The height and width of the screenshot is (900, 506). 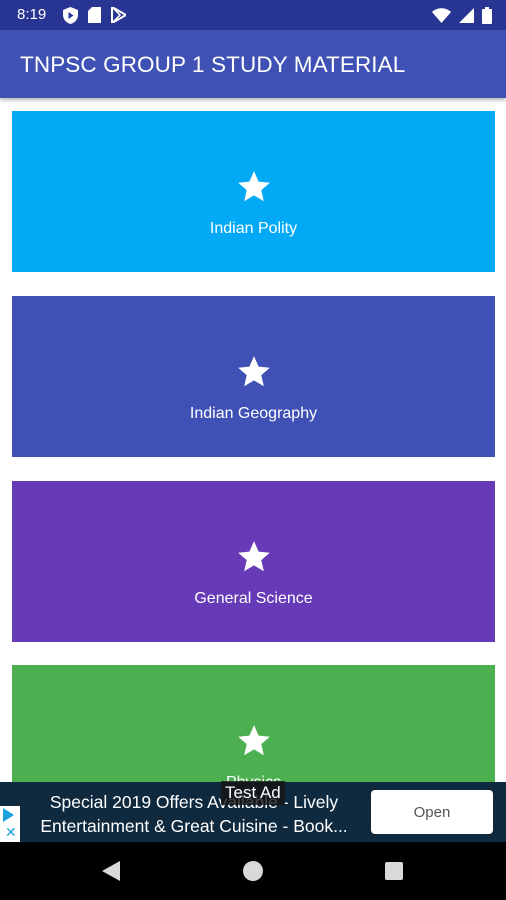 I want to click on play-store-icon, so click(x=118, y=15).